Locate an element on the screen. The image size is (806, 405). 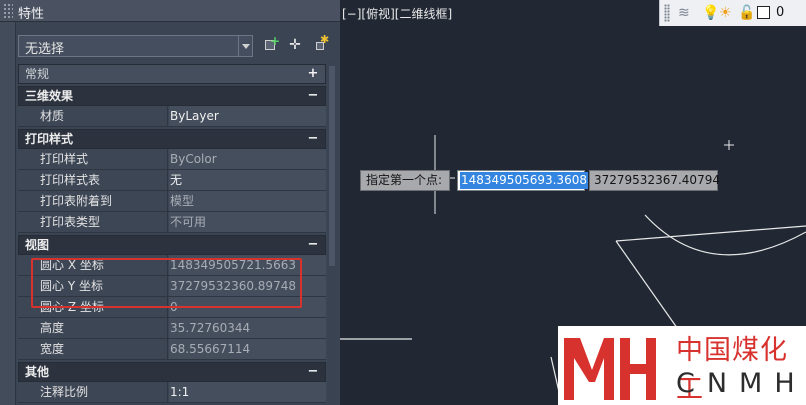
property-row-plot-table-type: 打印表类型 不可用 is located at coordinates (172, 222).